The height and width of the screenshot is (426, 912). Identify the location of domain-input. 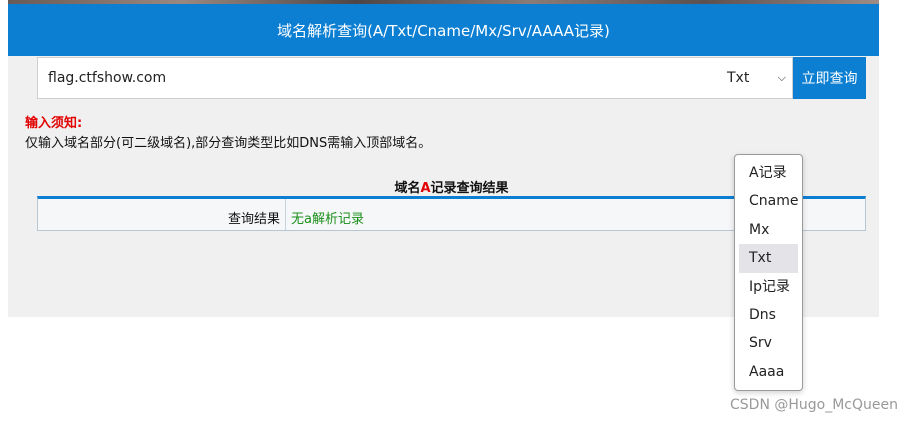
(381, 78).